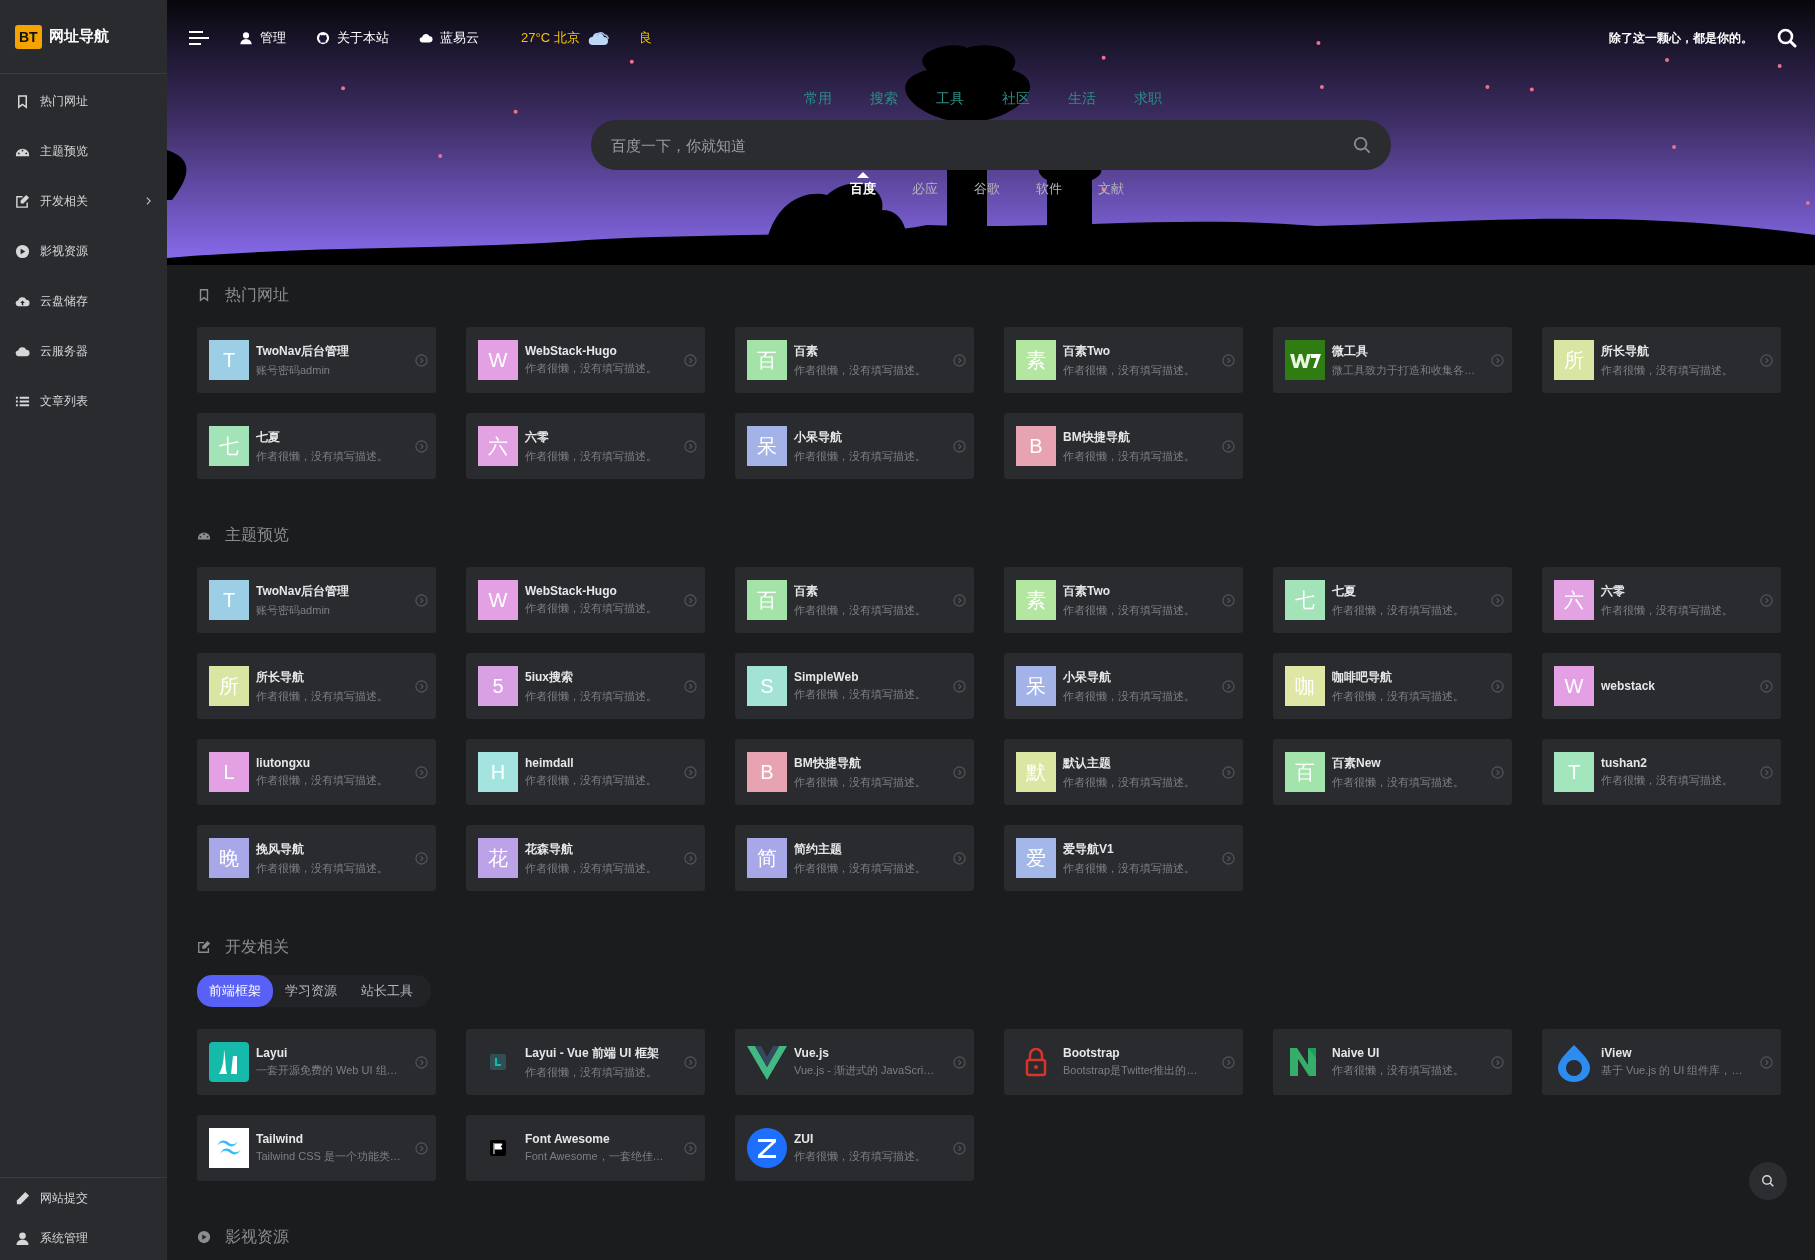 This screenshot has height=1260, width=1815. Describe the element at coordinates (549, 849) in the screenshot. I see `card-title: 花森导航` at that location.